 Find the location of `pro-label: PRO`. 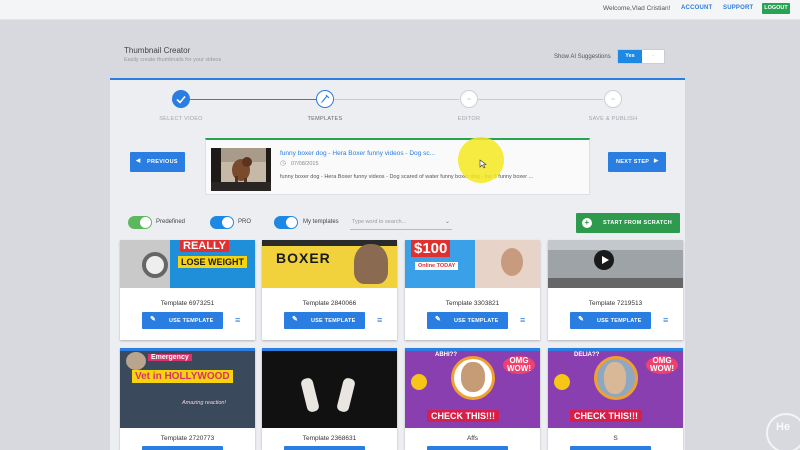

pro-label: PRO is located at coordinates (245, 222).